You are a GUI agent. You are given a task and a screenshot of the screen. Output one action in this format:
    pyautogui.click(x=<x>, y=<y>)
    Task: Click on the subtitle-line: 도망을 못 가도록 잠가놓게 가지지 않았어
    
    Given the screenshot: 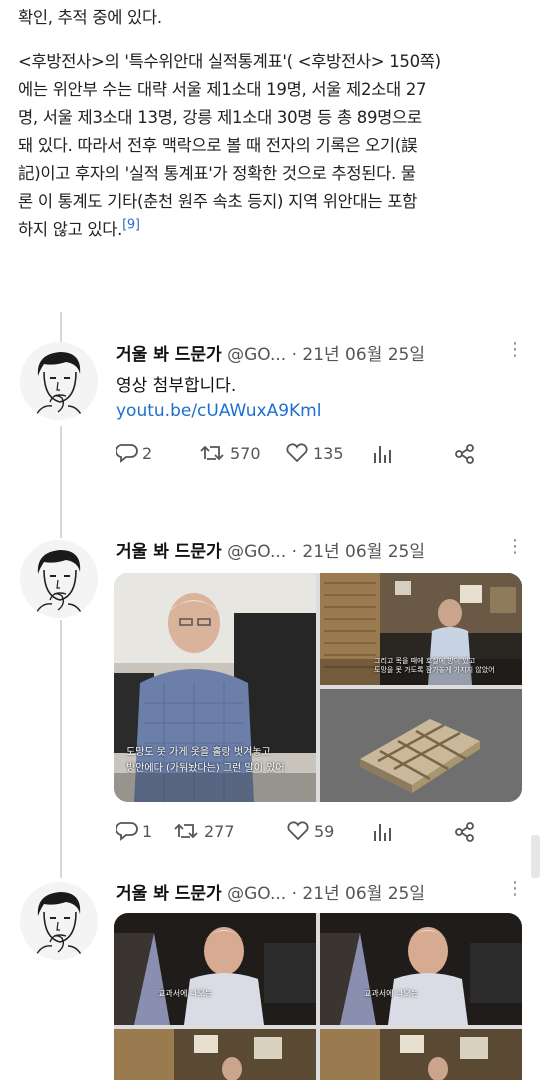 What is the action you would take?
    pyautogui.click(x=434, y=670)
    